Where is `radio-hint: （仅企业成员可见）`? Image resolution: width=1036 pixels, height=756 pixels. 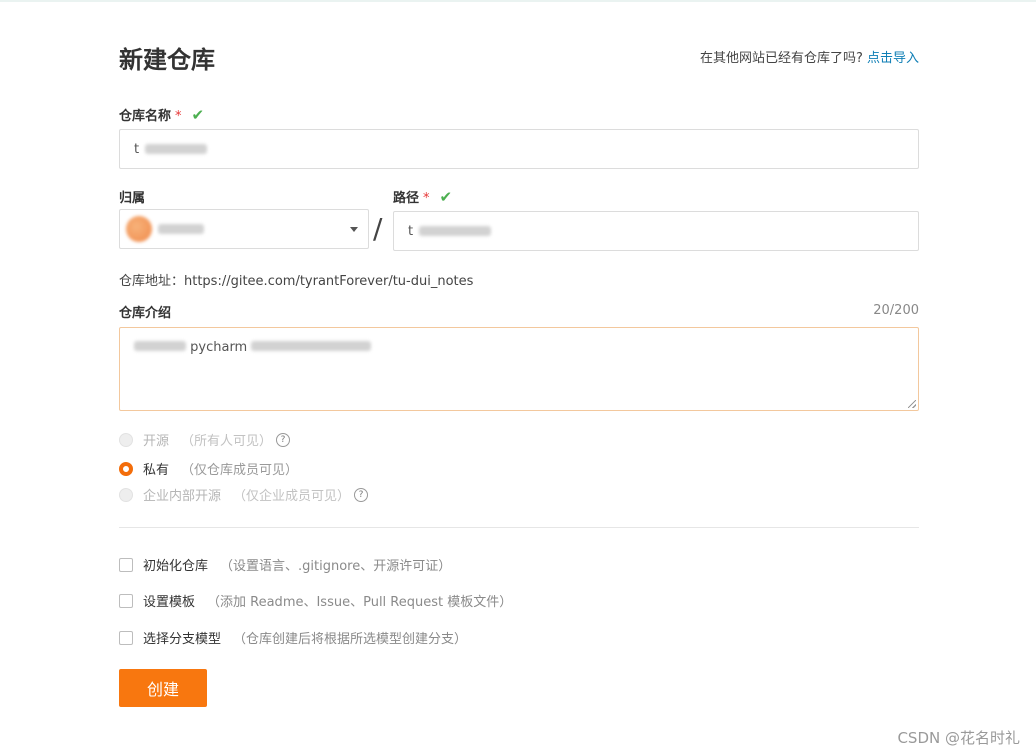
radio-hint: （仅企业成员可见） is located at coordinates (292, 496).